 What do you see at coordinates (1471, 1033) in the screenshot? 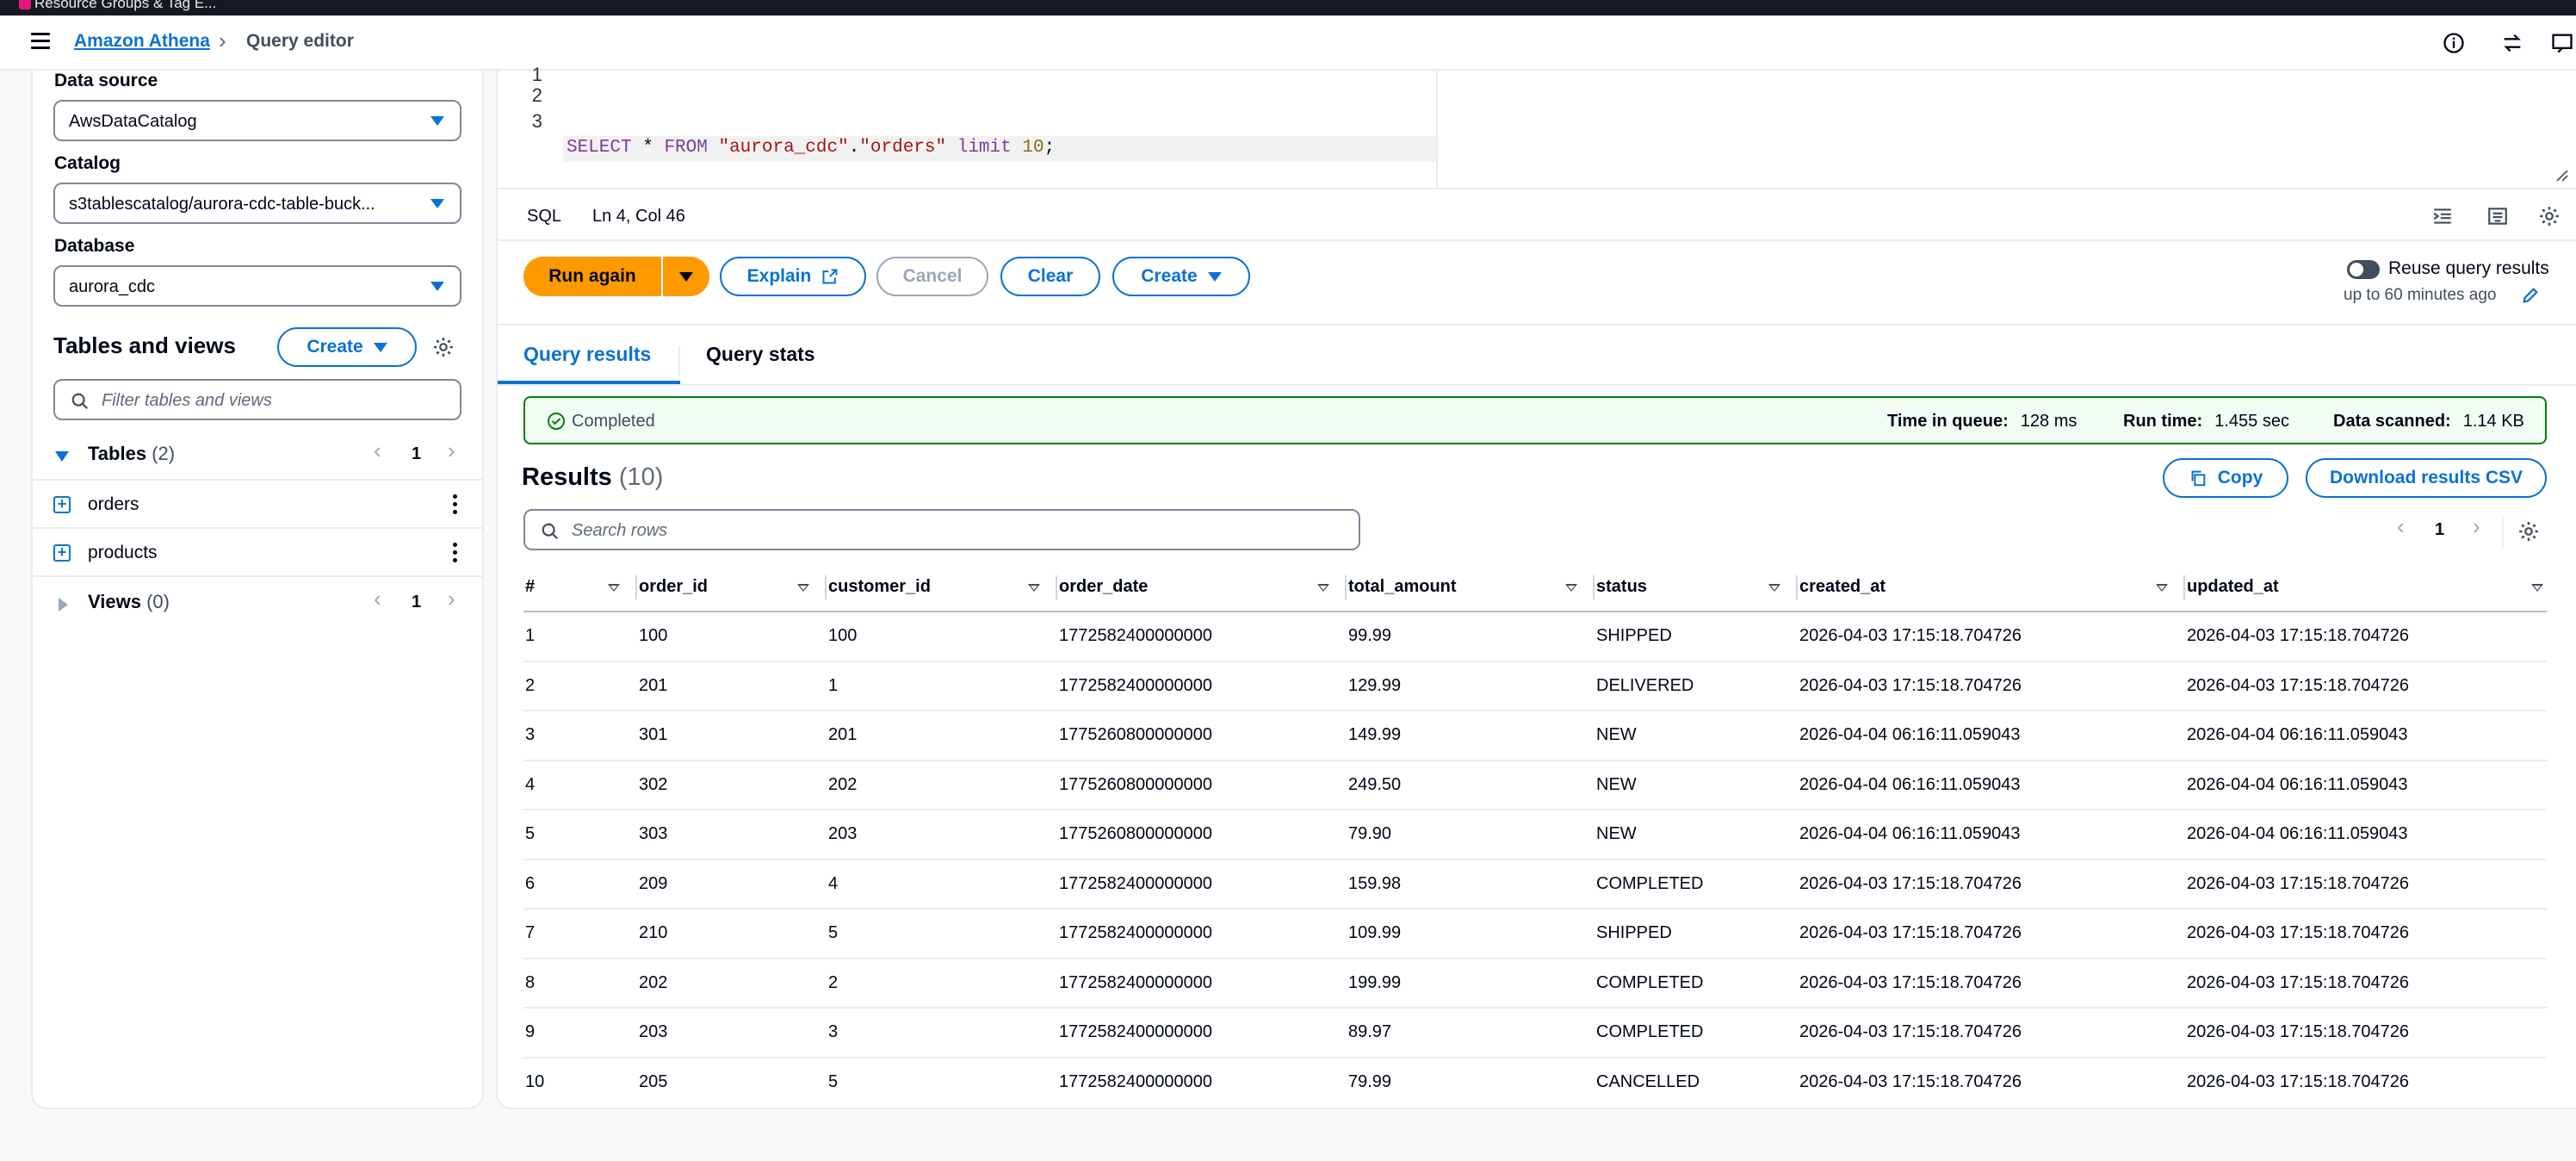
I see `cell-total_amount: 89.97` at bounding box center [1471, 1033].